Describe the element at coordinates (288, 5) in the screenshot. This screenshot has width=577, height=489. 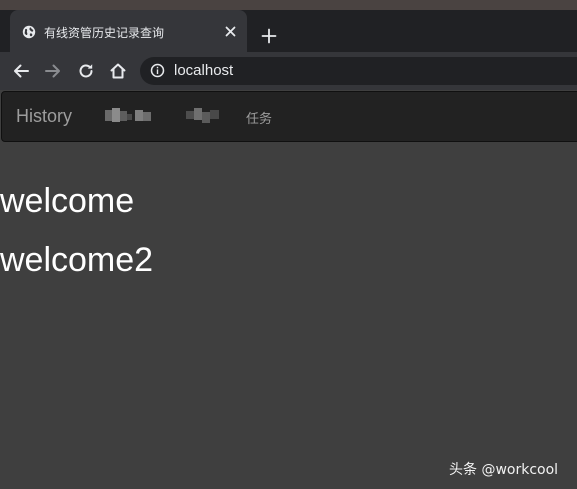
I see `window-top-edge` at that location.